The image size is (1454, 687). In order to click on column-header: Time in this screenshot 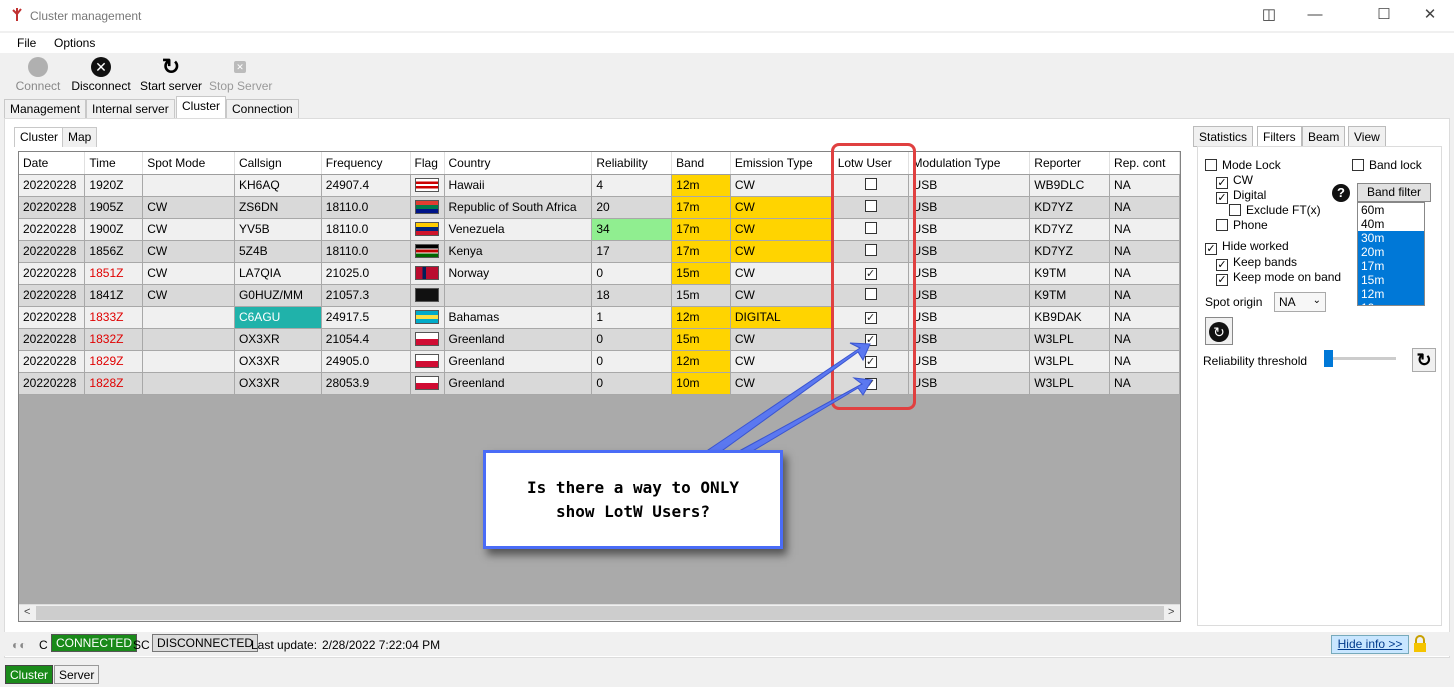, I will do `click(114, 163)`.